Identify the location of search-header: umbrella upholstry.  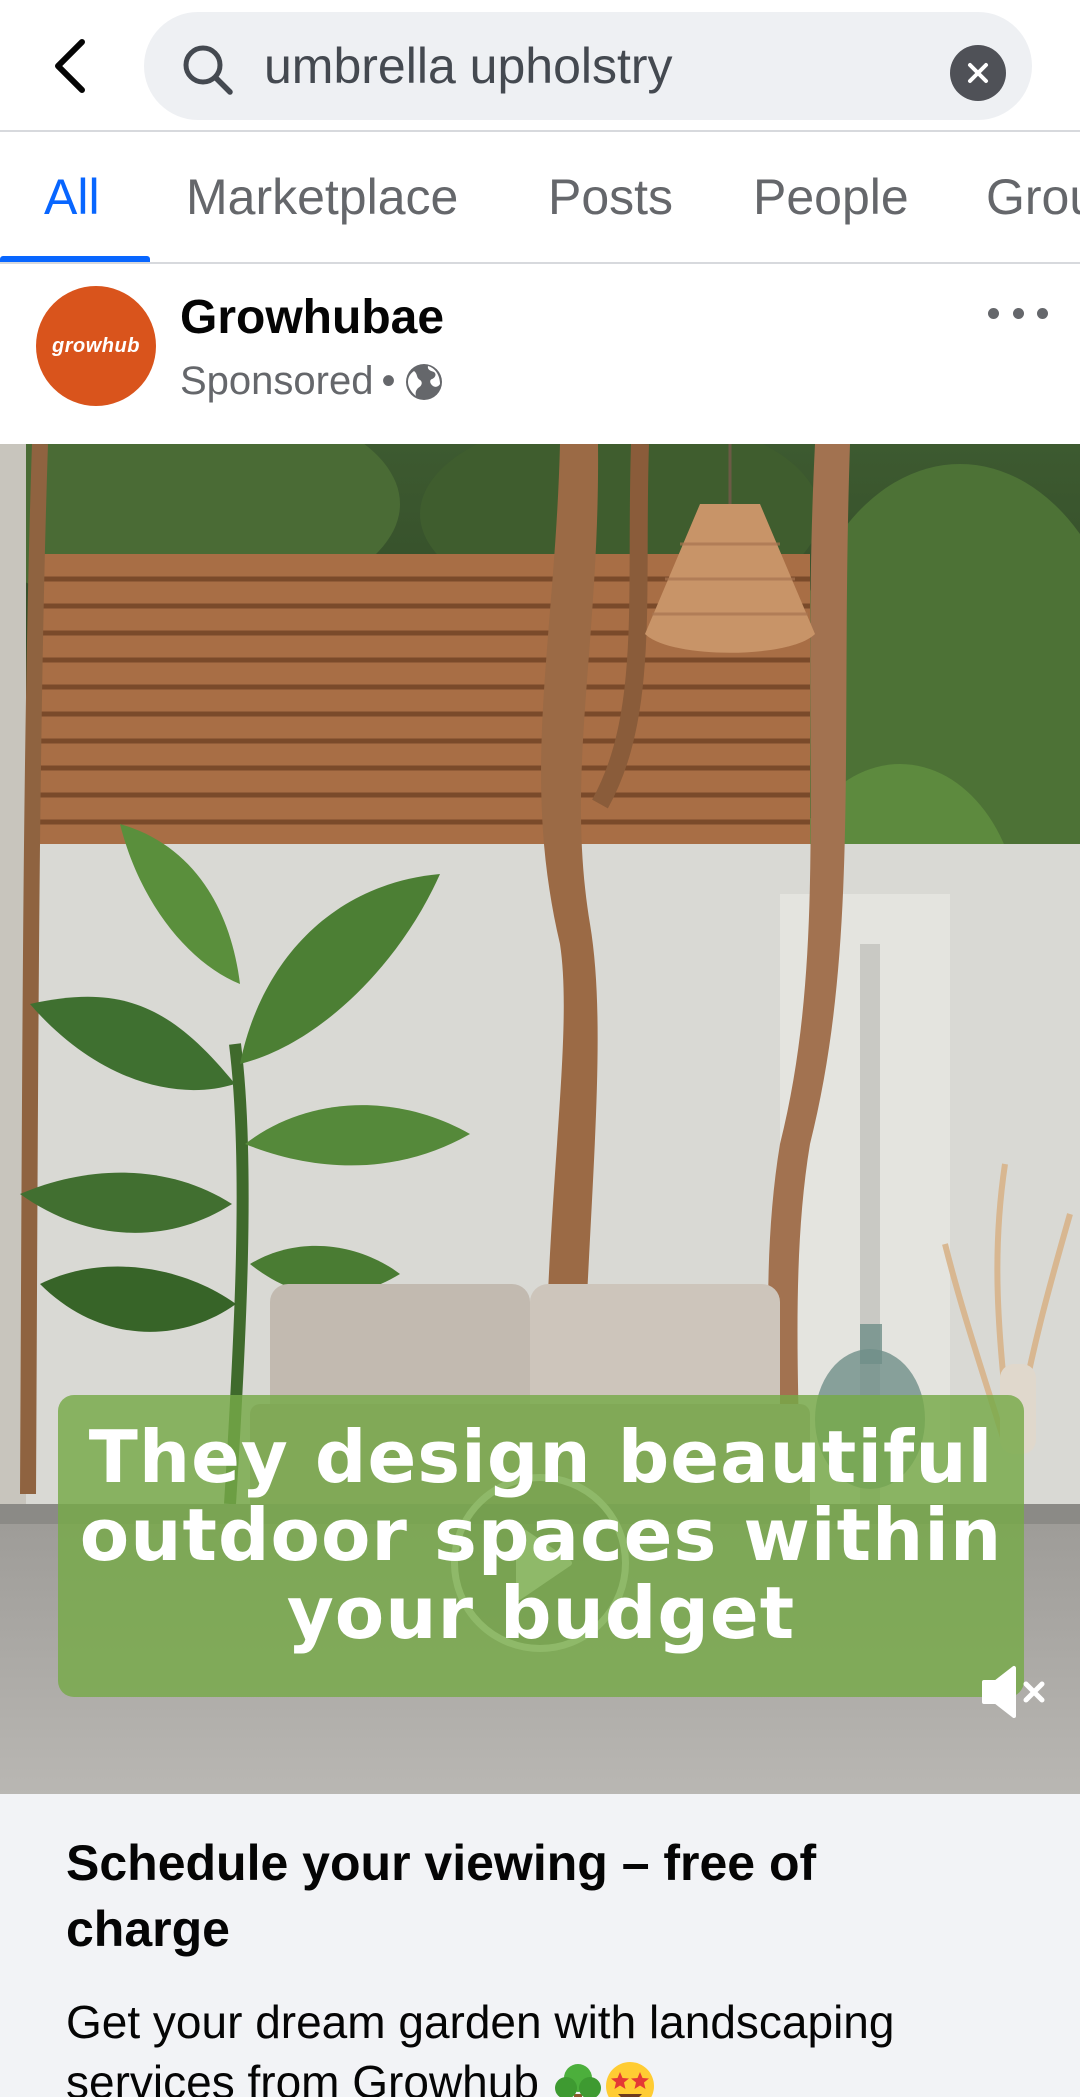
(540, 65).